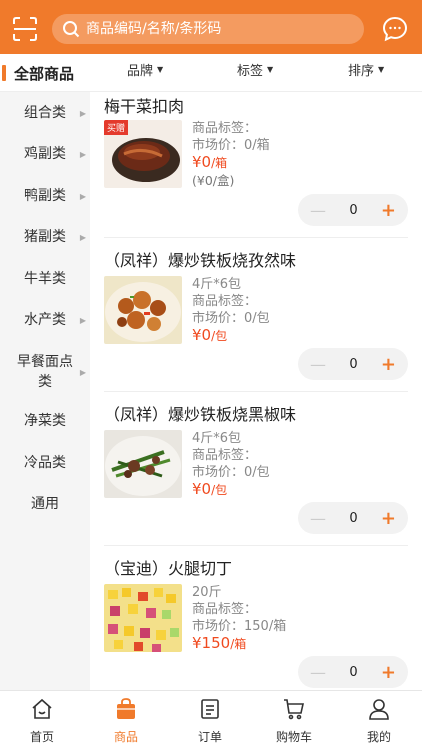 The width and height of the screenshot is (422, 750). Describe the element at coordinates (126, 711) in the screenshot. I see `bag-icon` at that location.